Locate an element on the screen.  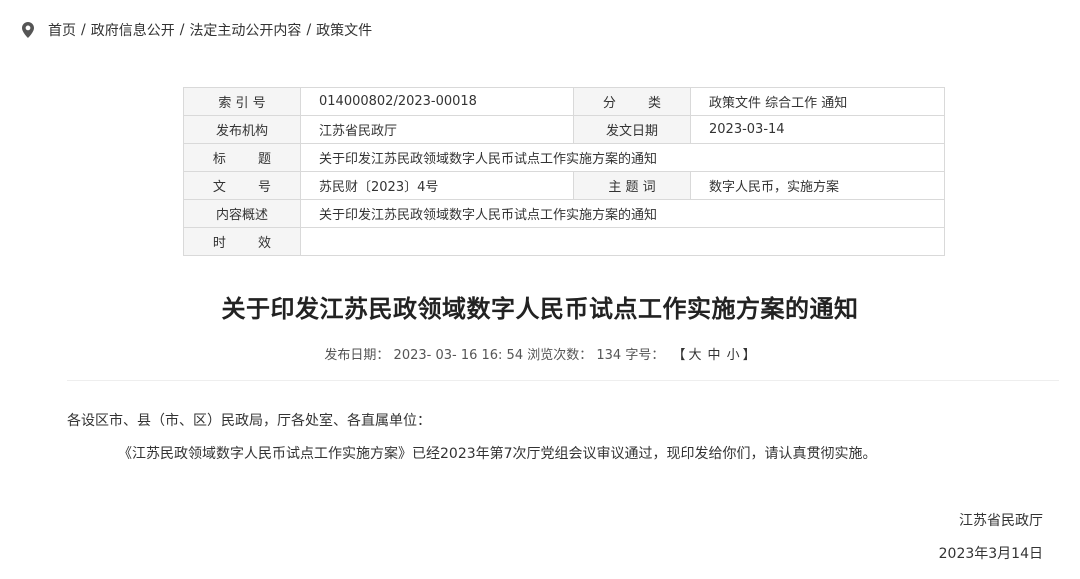
font-size-small-button: 小 is located at coordinates (733, 355).